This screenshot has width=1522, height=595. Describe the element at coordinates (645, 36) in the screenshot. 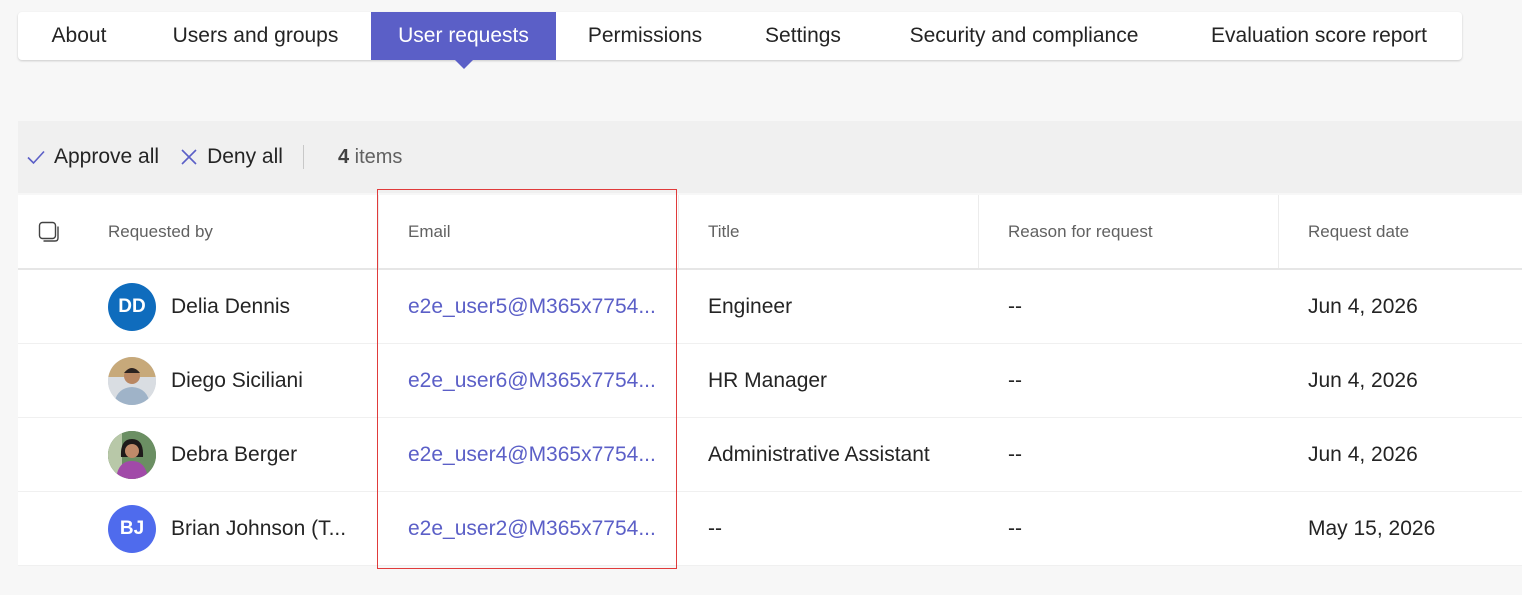

I see `tab-permissions: Permissions` at that location.